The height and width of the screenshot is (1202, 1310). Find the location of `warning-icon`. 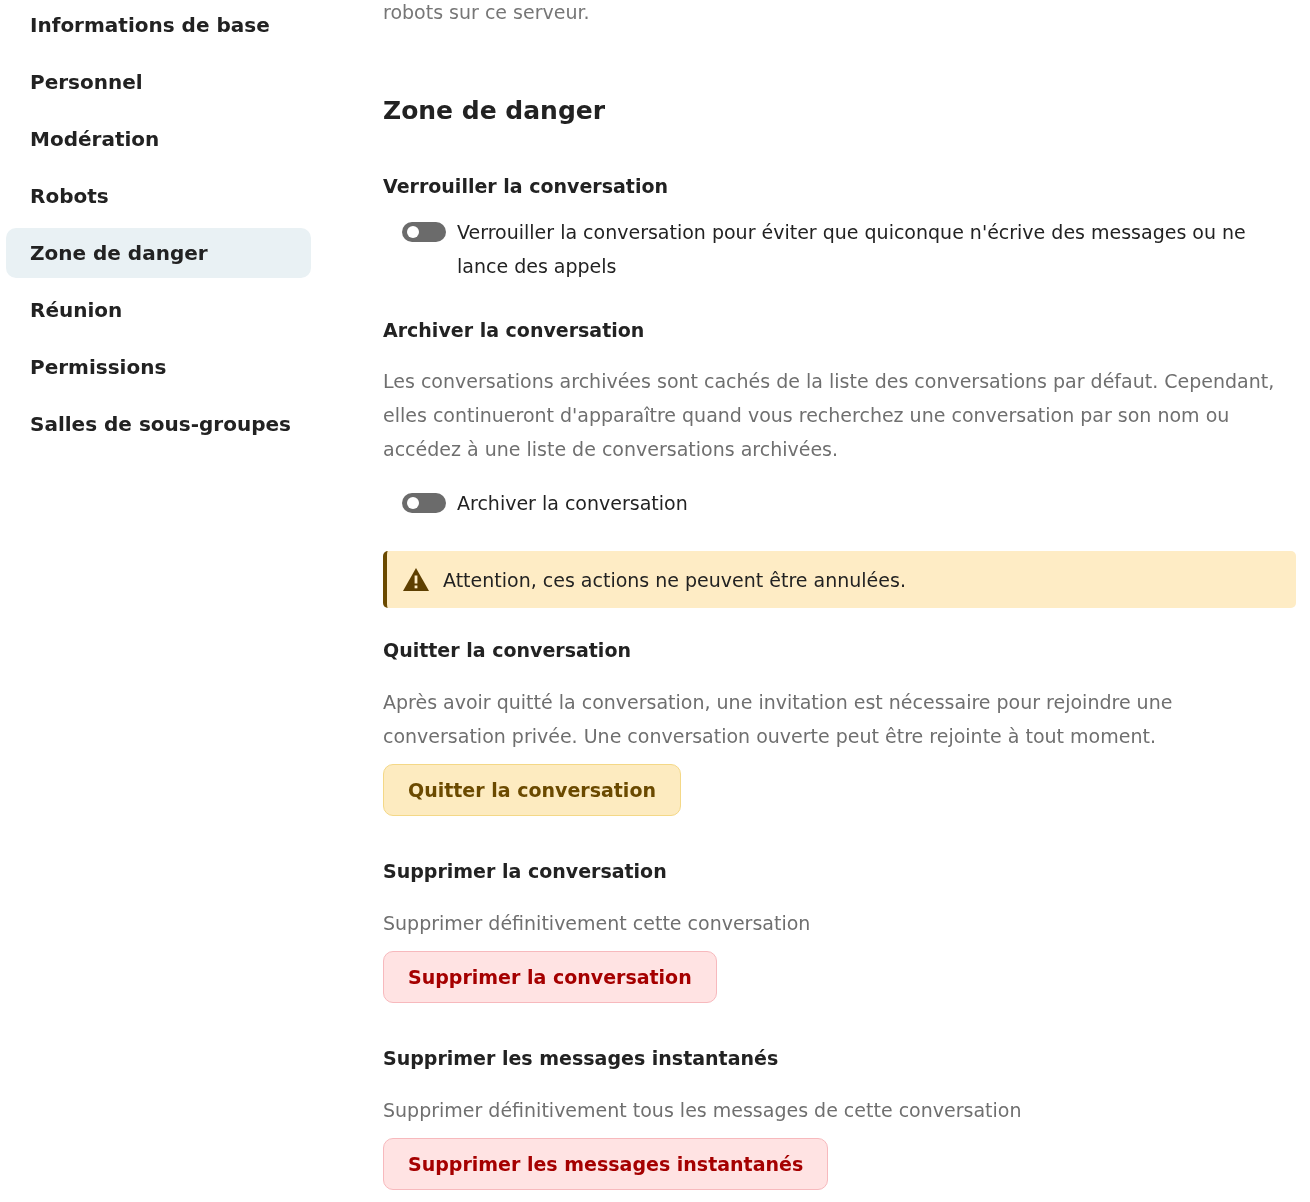

warning-icon is located at coordinates (416, 579).